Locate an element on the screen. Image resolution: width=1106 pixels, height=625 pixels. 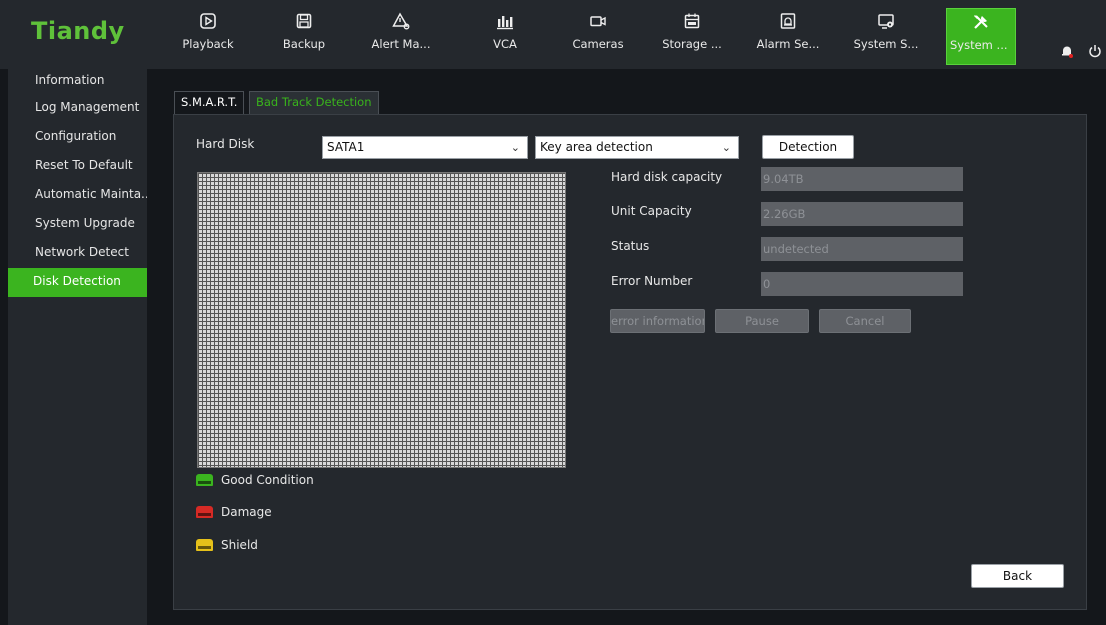
save-icon is located at coordinates (304, 23).